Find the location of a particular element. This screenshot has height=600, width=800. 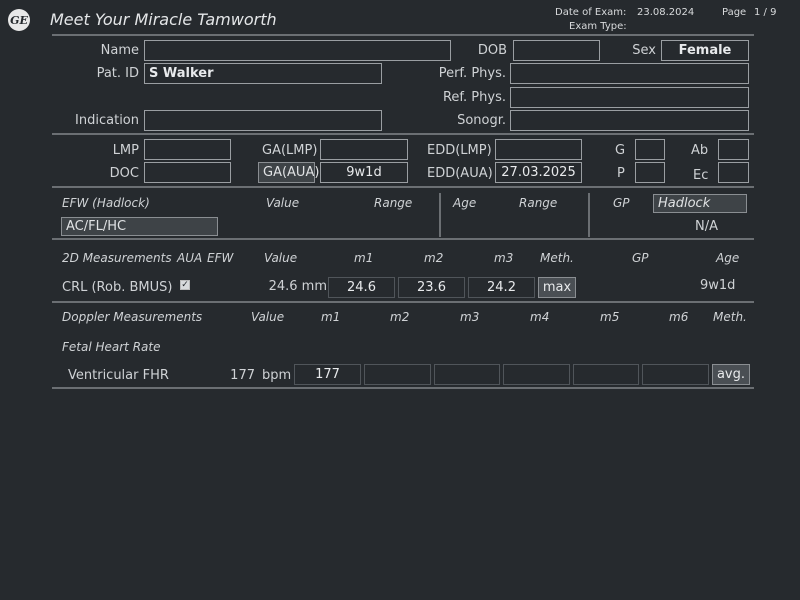

doppler-header: Doppler Measurements is located at coordinates (132, 317).